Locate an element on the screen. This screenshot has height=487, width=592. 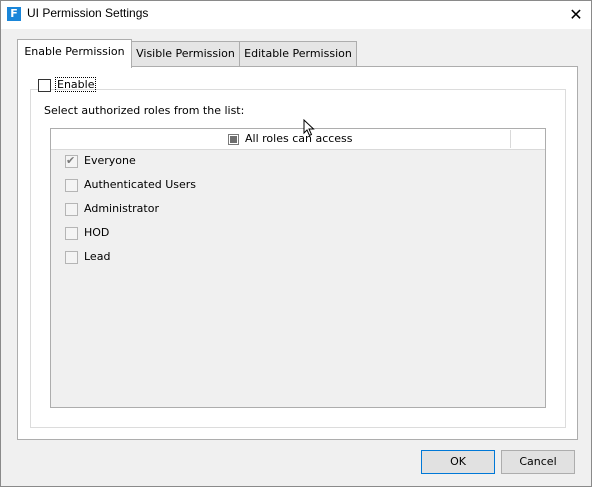
role-checkbox: ✔ is located at coordinates (71, 161).